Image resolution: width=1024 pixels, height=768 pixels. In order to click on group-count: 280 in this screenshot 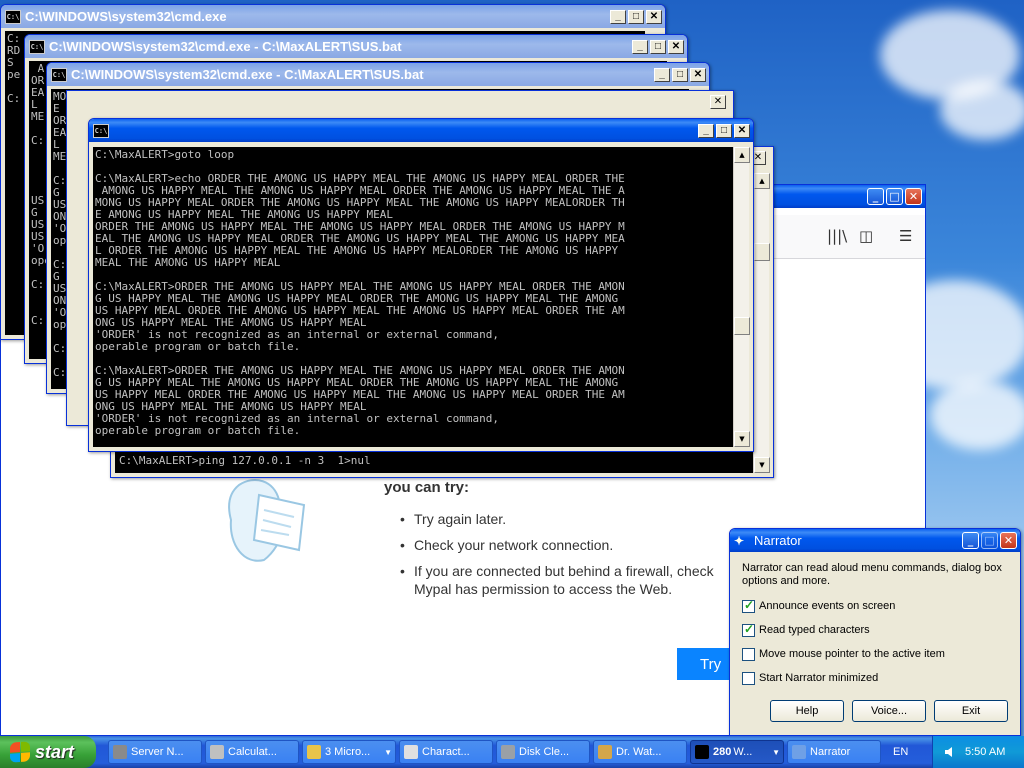, I will do `click(722, 752)`.